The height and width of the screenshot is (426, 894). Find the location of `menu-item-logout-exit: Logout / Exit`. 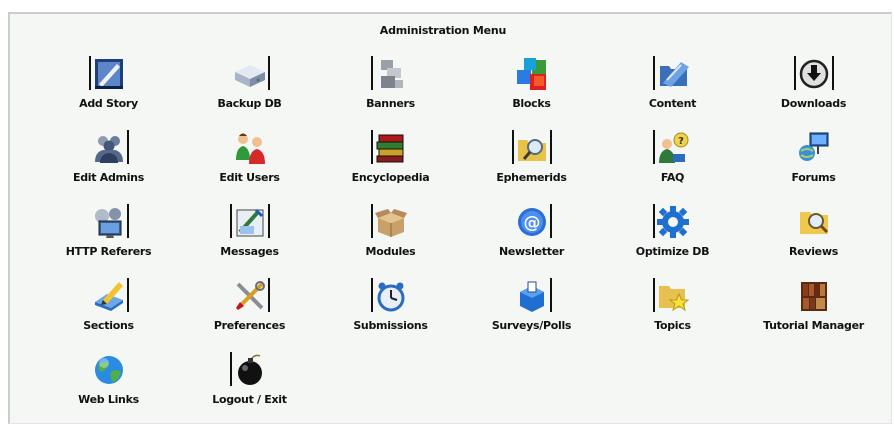

menu-item-logout-exit: Logout / Exit is located at coordinates (249, 386).